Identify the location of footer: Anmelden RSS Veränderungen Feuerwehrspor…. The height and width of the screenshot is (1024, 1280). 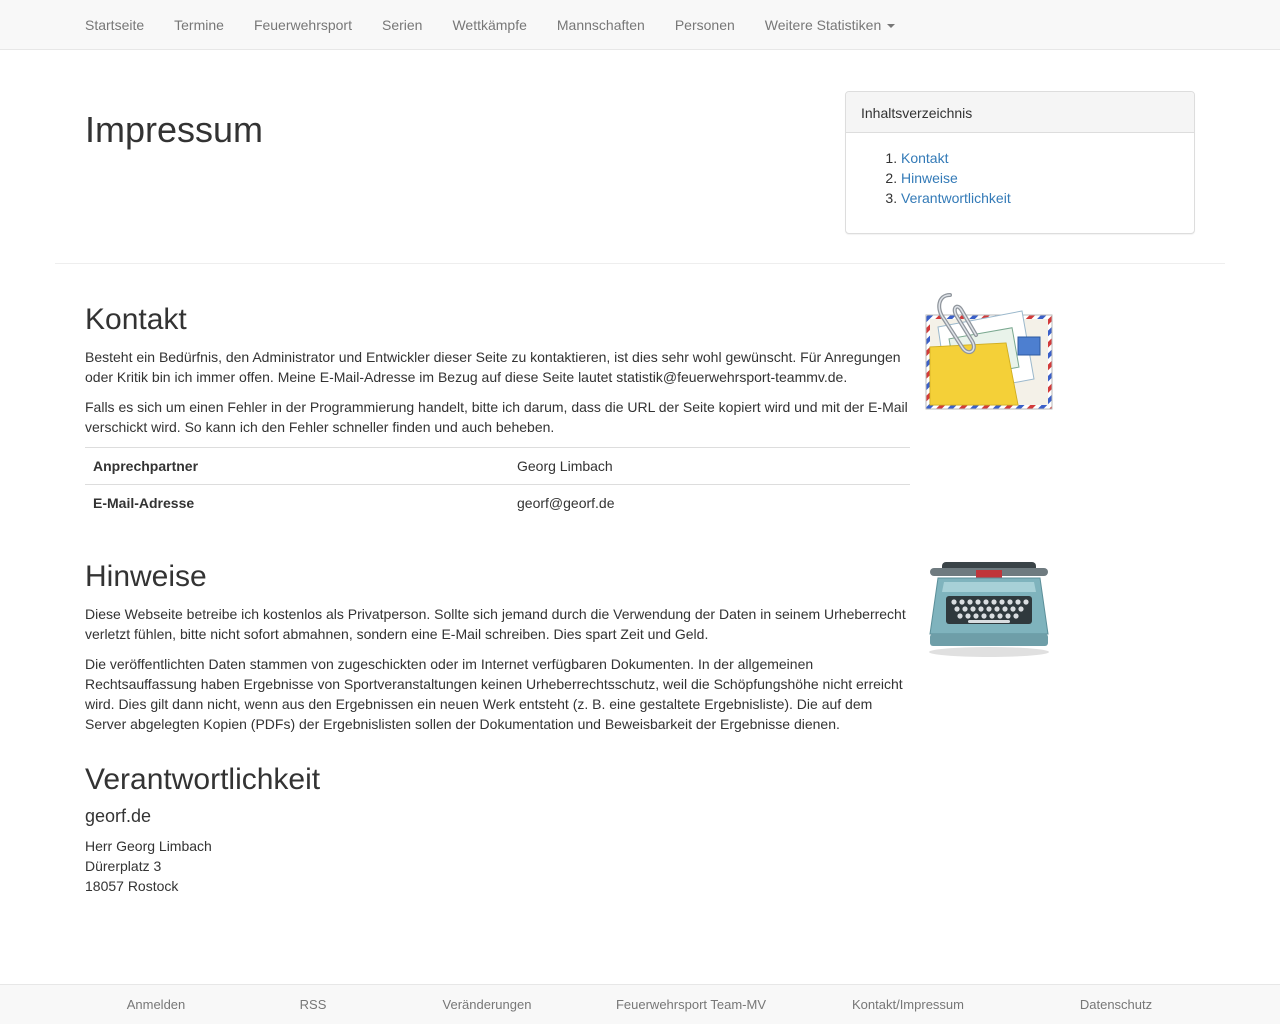
(640, 1004).